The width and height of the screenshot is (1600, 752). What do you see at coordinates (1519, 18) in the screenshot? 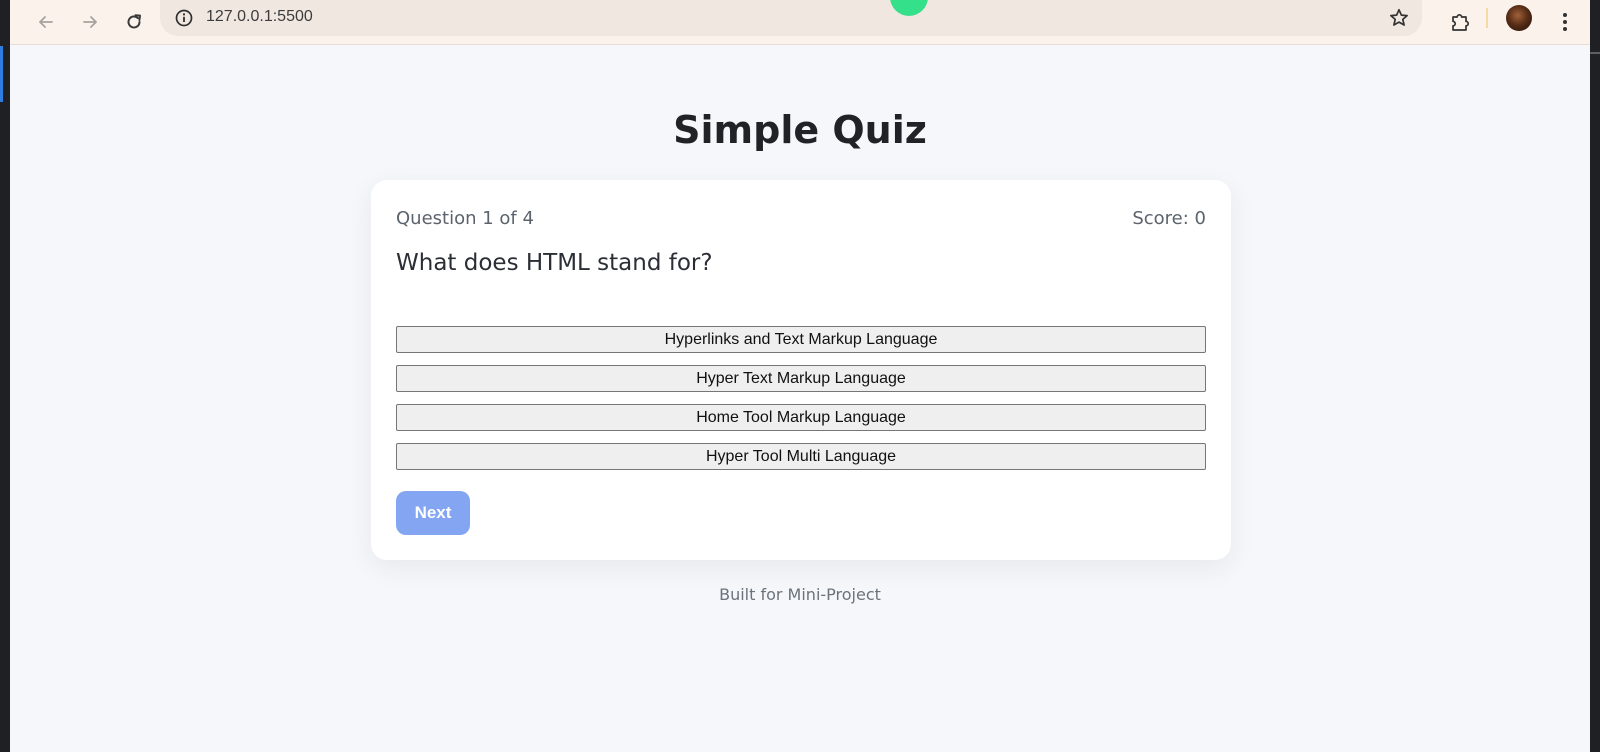
I see `profile-avatar` at bounding box center [1519, 18].